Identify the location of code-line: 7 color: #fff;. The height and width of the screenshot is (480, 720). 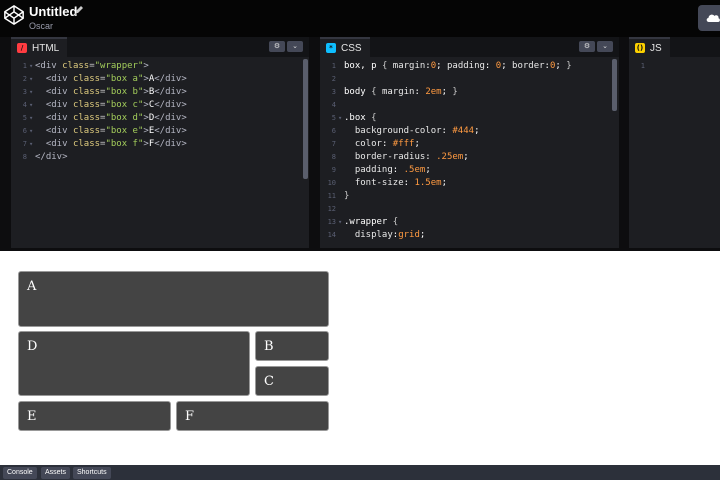
(375, 144).